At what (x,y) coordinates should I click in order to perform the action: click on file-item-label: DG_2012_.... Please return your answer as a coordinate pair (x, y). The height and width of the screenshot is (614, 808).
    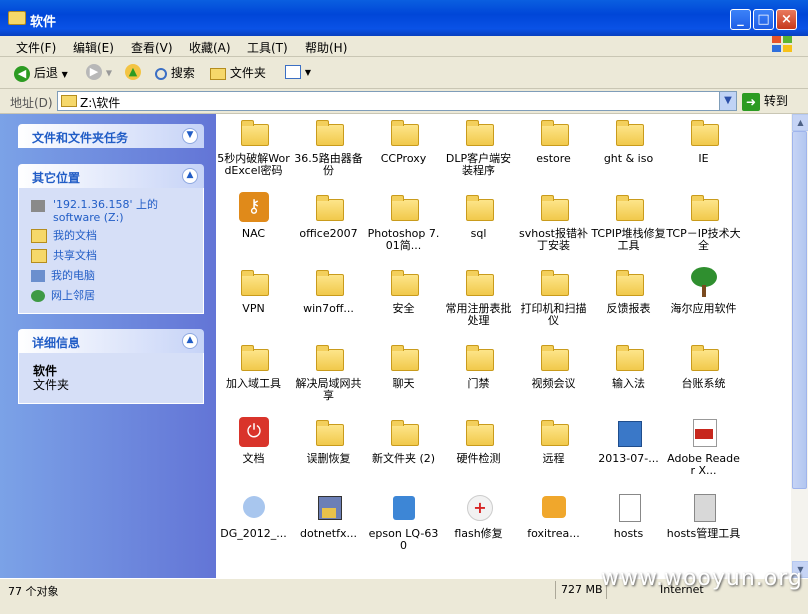
    Looking at the image, I should click on (253, 533).